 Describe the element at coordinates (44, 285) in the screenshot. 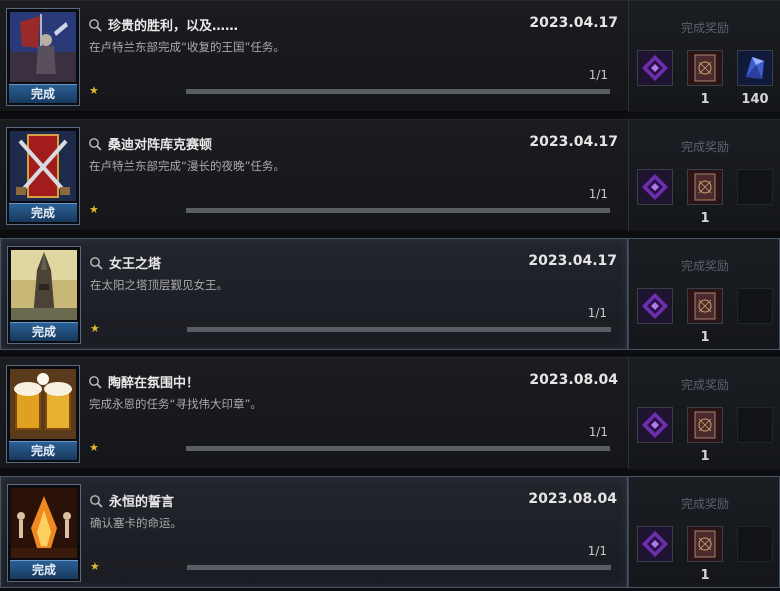

I see `tower-image` at that location.